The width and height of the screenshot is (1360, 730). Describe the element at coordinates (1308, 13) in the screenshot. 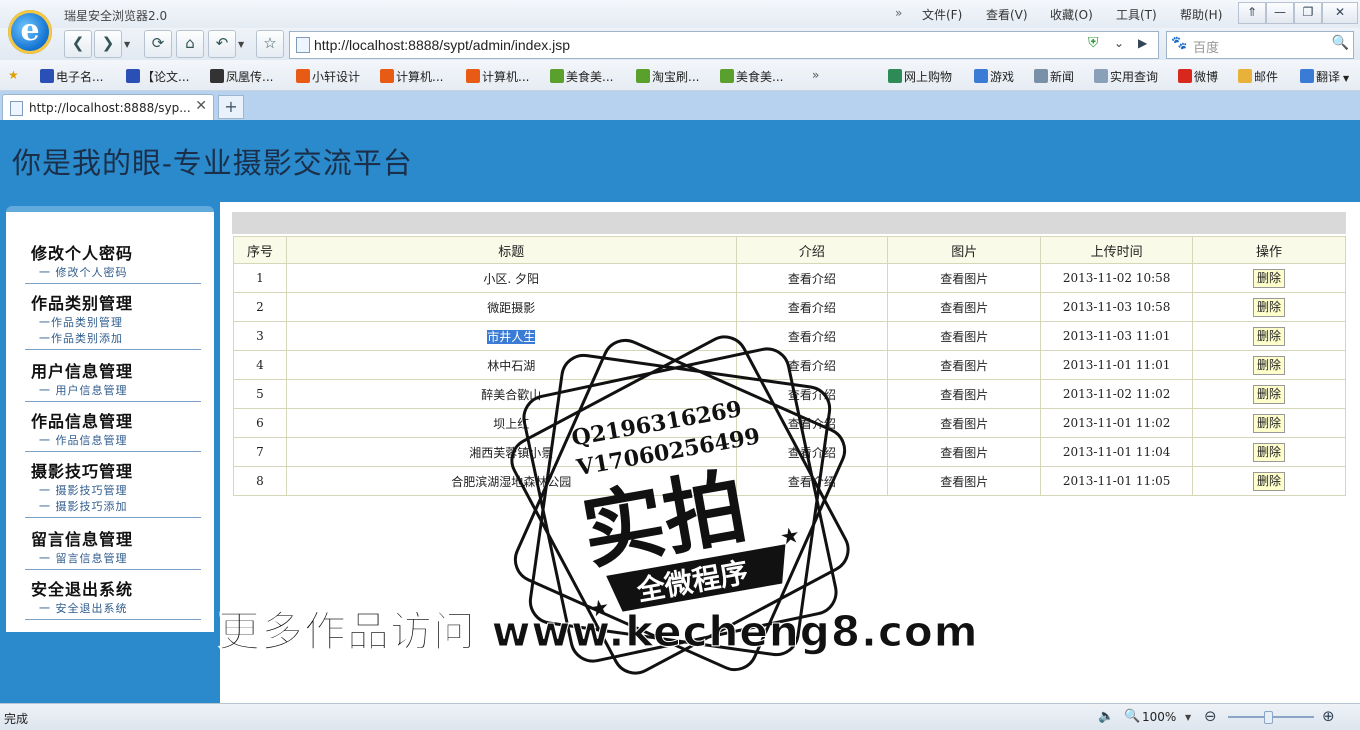

I see `restore-button: ❐` at that location.